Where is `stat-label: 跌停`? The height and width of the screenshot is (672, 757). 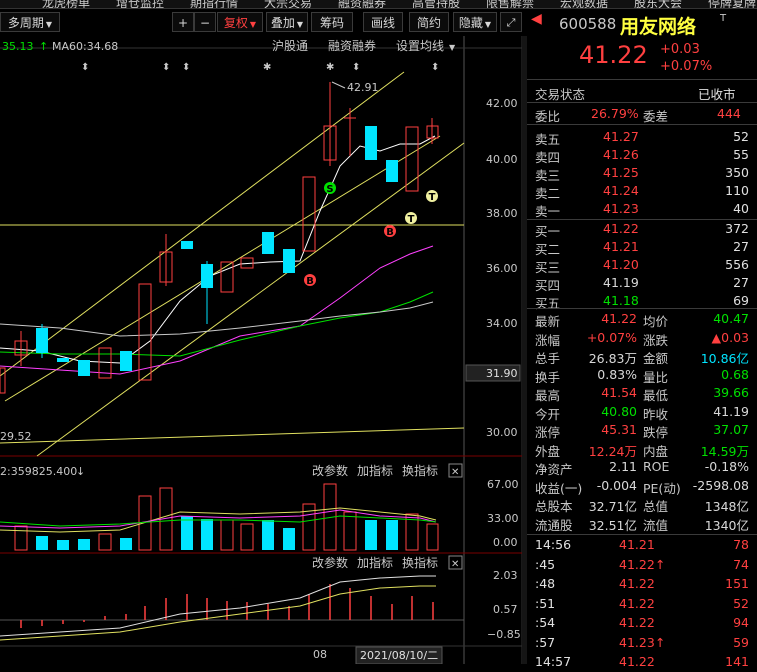 stat-label: 跌停 is located at coordinates (656, 432).